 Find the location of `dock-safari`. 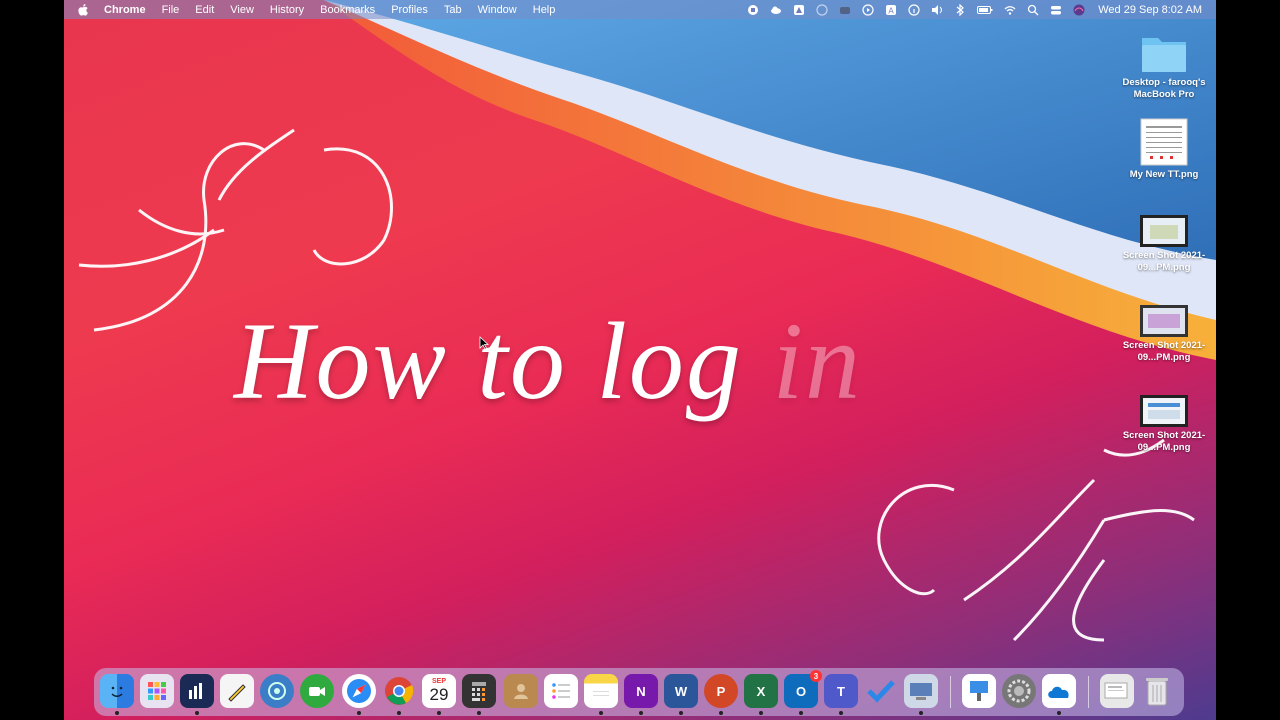

dock-safari is located at coordinates (359, 694).